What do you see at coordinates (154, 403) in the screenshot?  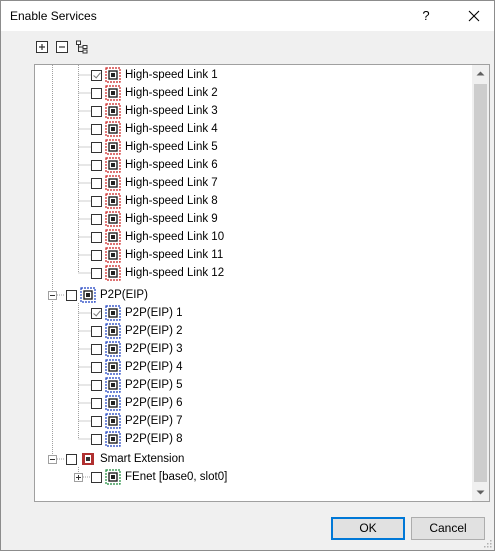 I see `tree-item-label: P2P(EIP) 6` at bounding box center [154, 403].